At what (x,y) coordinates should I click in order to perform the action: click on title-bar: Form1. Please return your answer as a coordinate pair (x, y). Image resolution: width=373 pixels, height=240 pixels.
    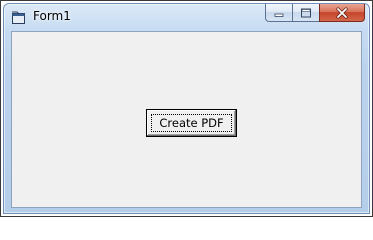
    Looking at the image, I should click on (186, 17).